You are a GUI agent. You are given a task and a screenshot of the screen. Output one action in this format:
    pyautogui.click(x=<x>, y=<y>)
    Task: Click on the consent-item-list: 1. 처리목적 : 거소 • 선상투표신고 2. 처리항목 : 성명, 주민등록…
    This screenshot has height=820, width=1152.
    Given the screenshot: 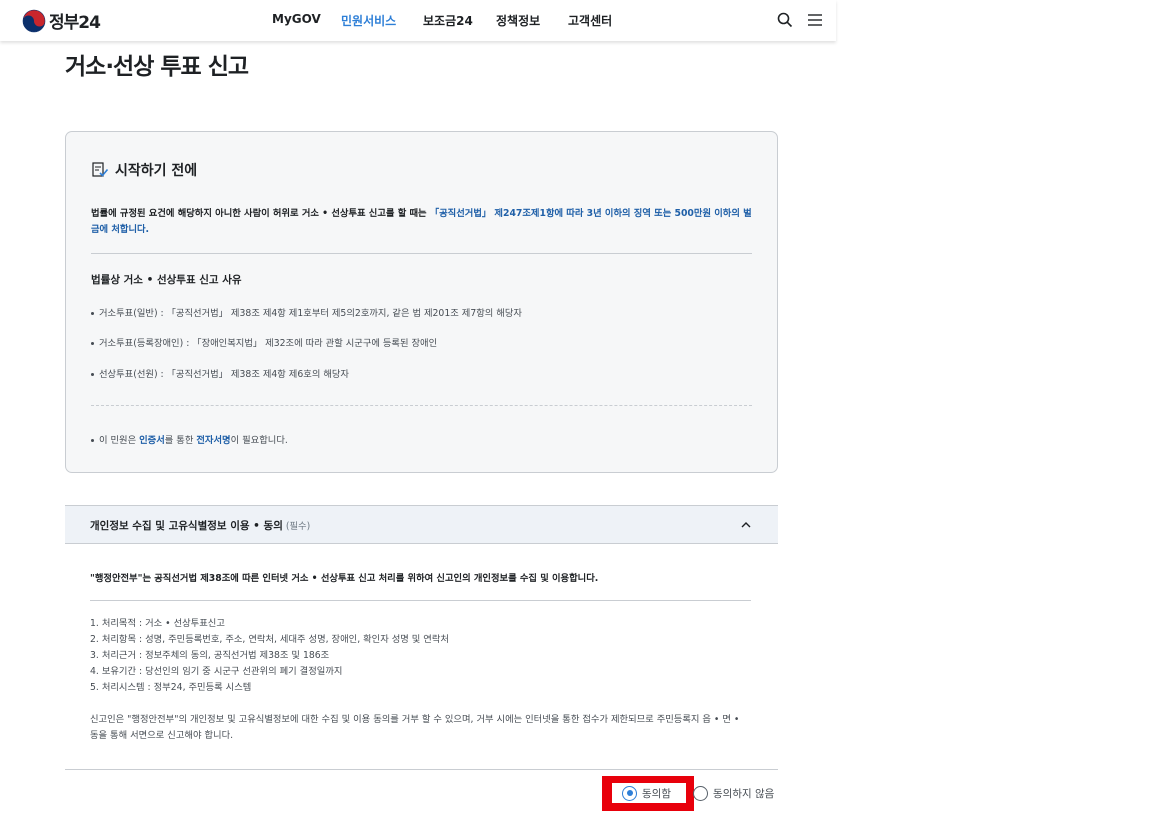 What is the action you would take?
    pyautogui.click(x=269, y=656)
    